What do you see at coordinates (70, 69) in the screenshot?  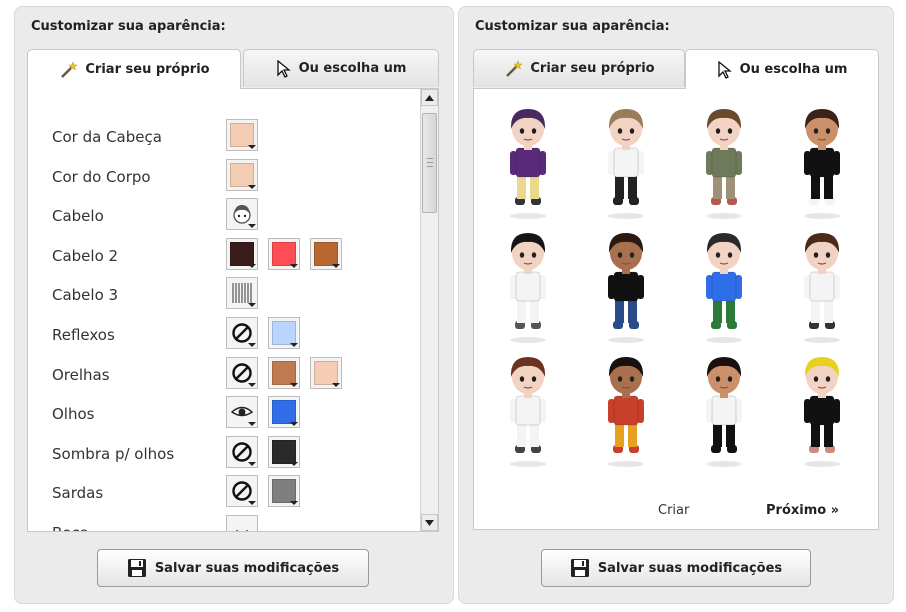 I see `magic-wand-icon` at bounding box center [70, 69].